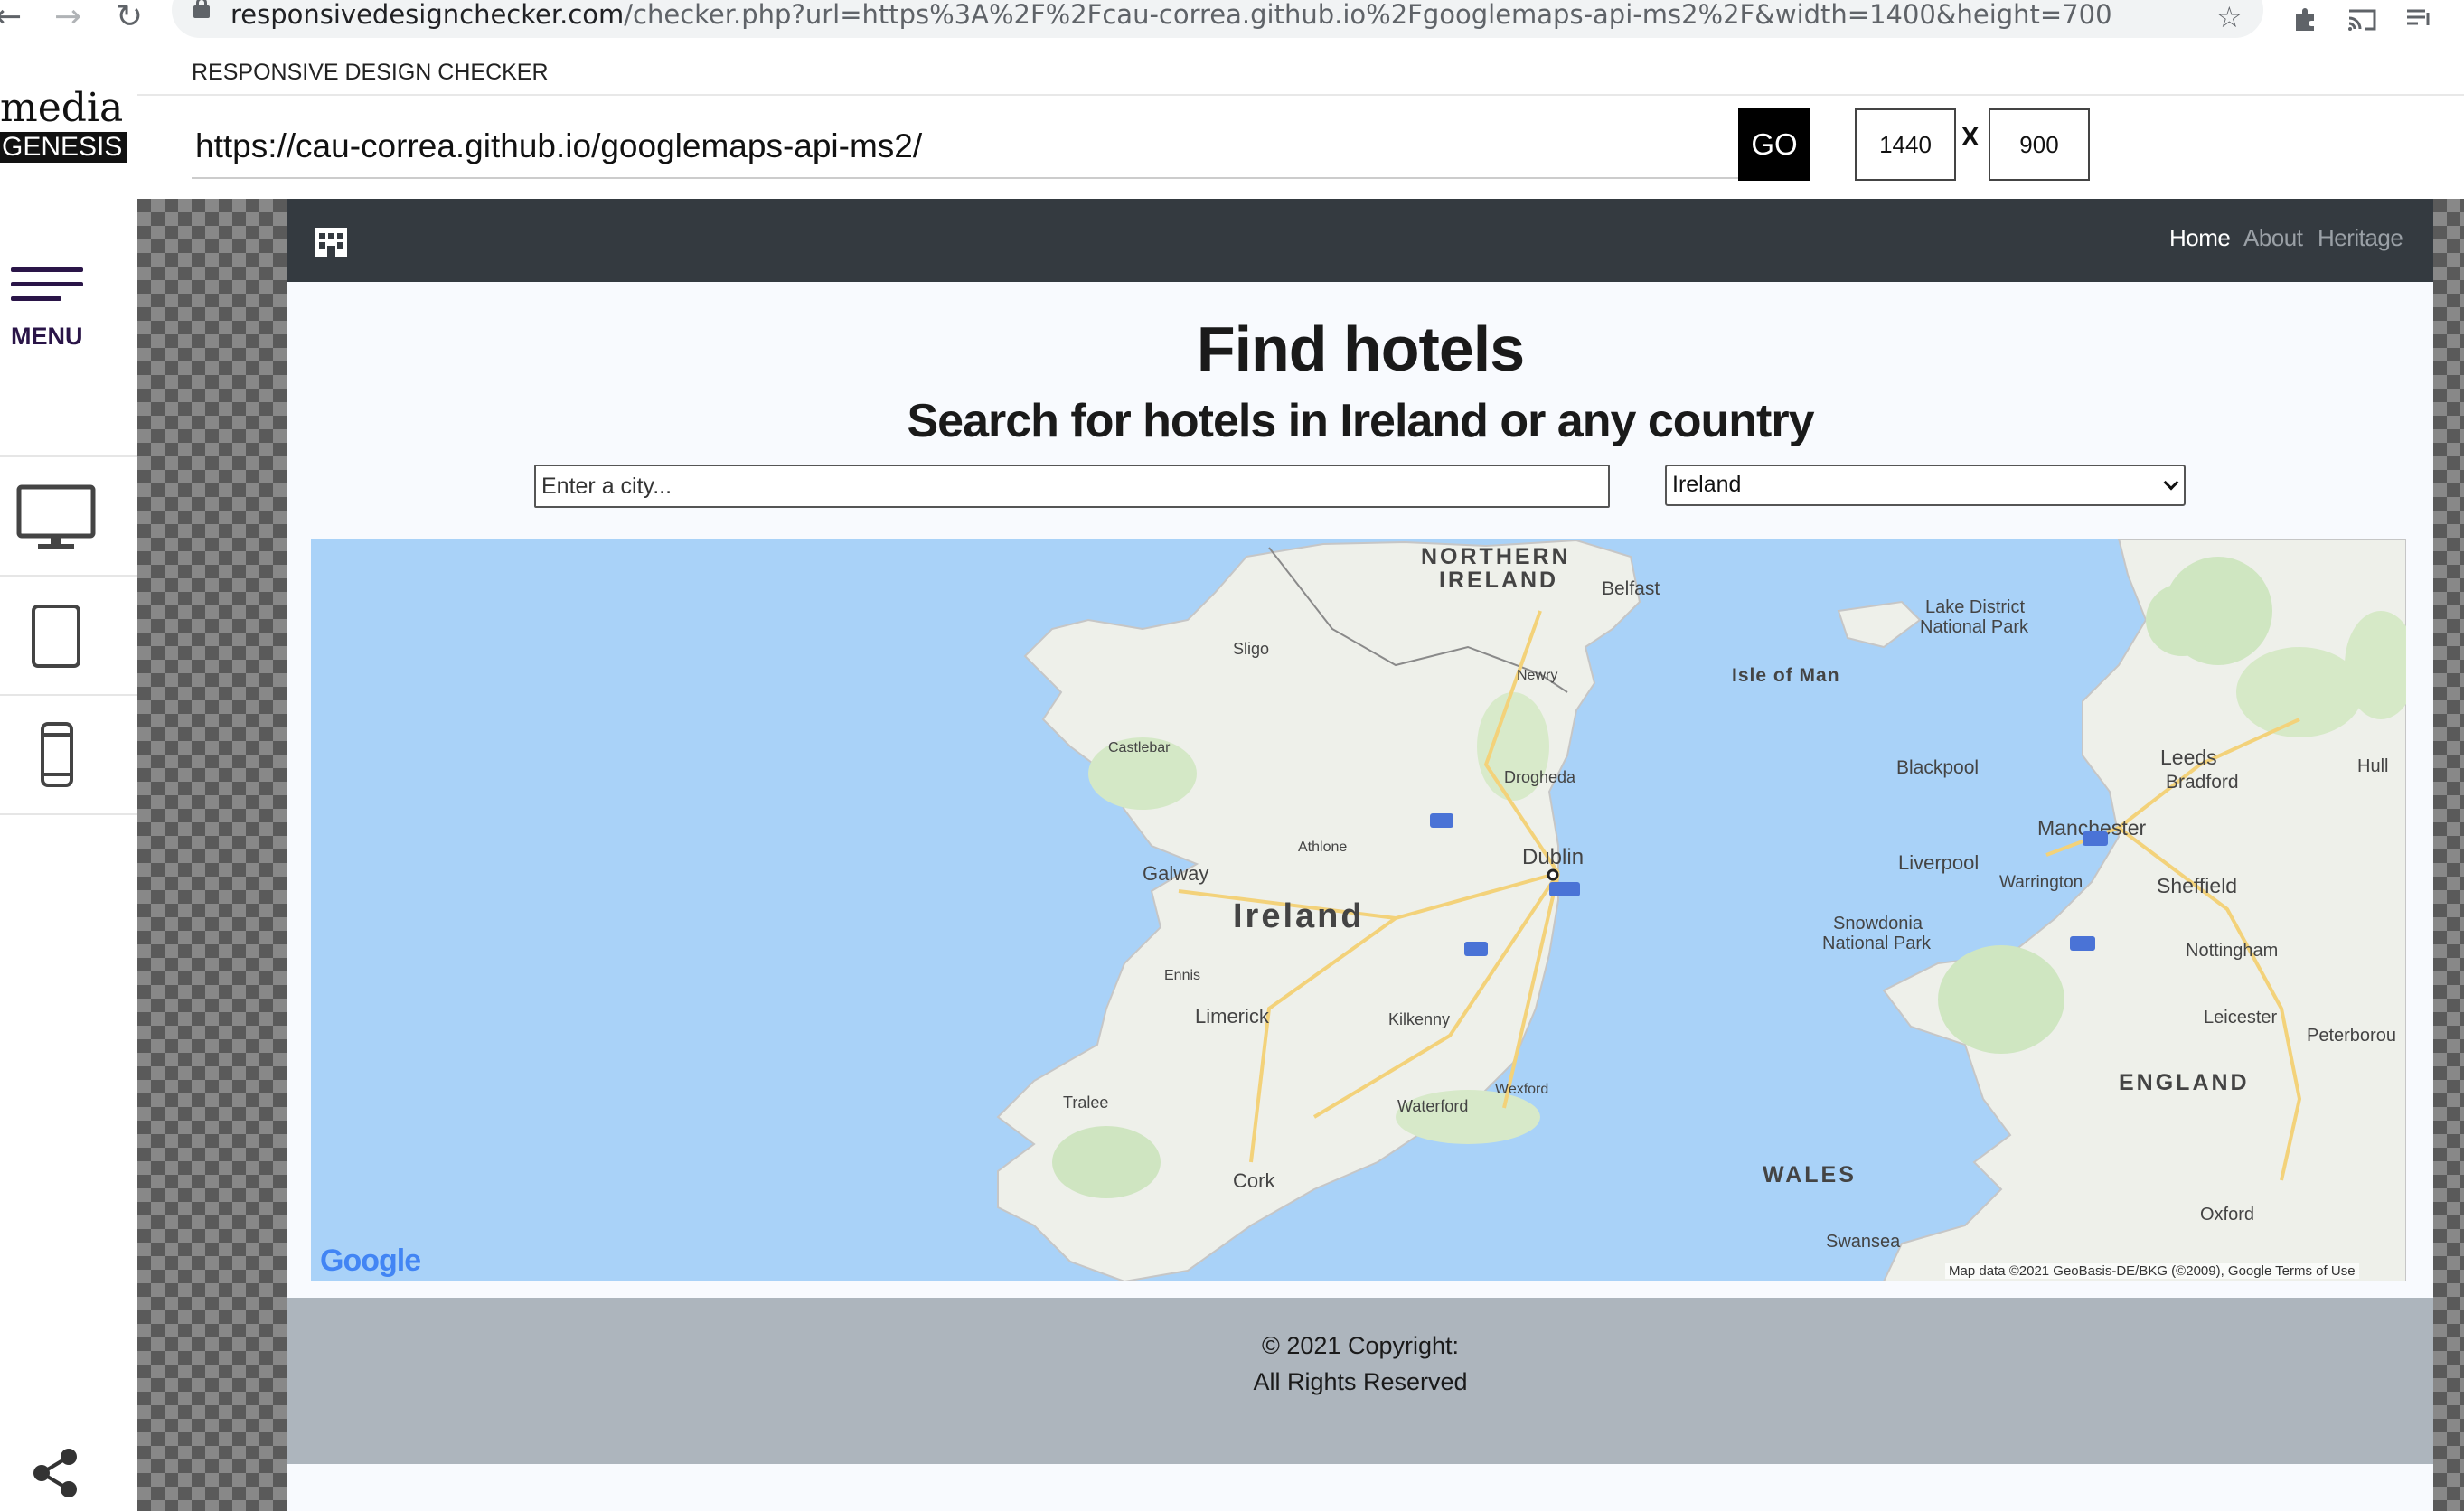 The image size is (2464, 1511). Describe the element at coordinates (1631, 588) in the screenshot. I see `map-label-belfast: Belfast` at that location.